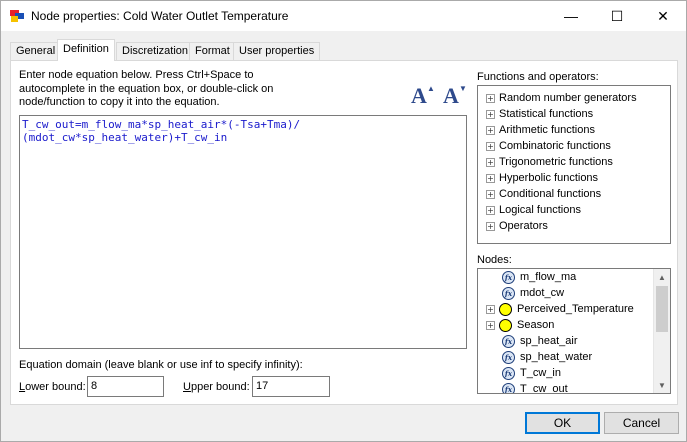 The image size is (687, 442). Describe the element at coordinates (560, 309) in the screenshot. I see `node-item-perceived-temperature: + Perceived_Temperature` at that location.